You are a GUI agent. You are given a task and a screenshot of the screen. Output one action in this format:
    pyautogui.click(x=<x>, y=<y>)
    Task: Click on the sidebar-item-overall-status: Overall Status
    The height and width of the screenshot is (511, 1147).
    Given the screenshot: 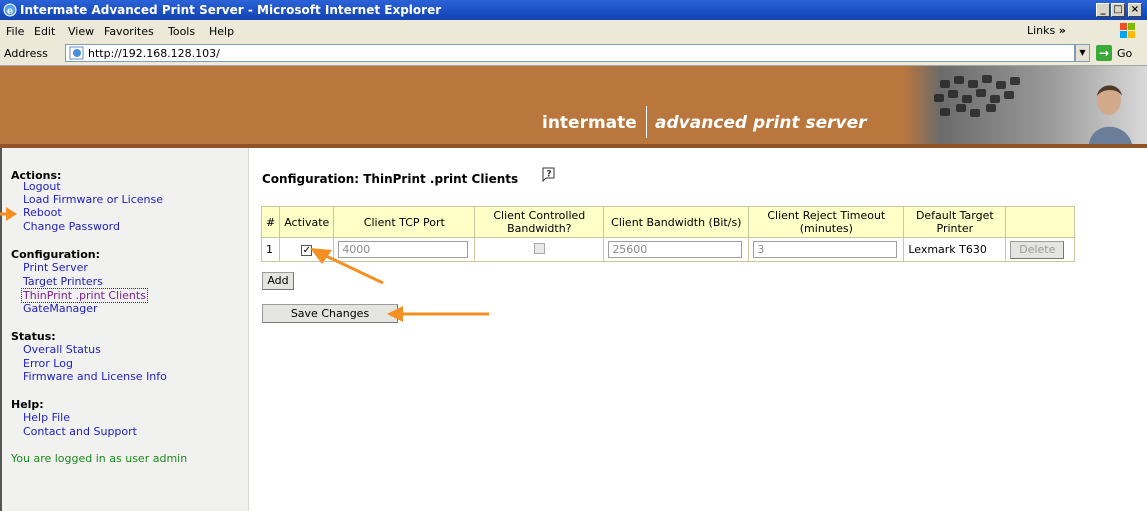 What is the action you would take?
    pyautogui.click(x=62, y=349)
    